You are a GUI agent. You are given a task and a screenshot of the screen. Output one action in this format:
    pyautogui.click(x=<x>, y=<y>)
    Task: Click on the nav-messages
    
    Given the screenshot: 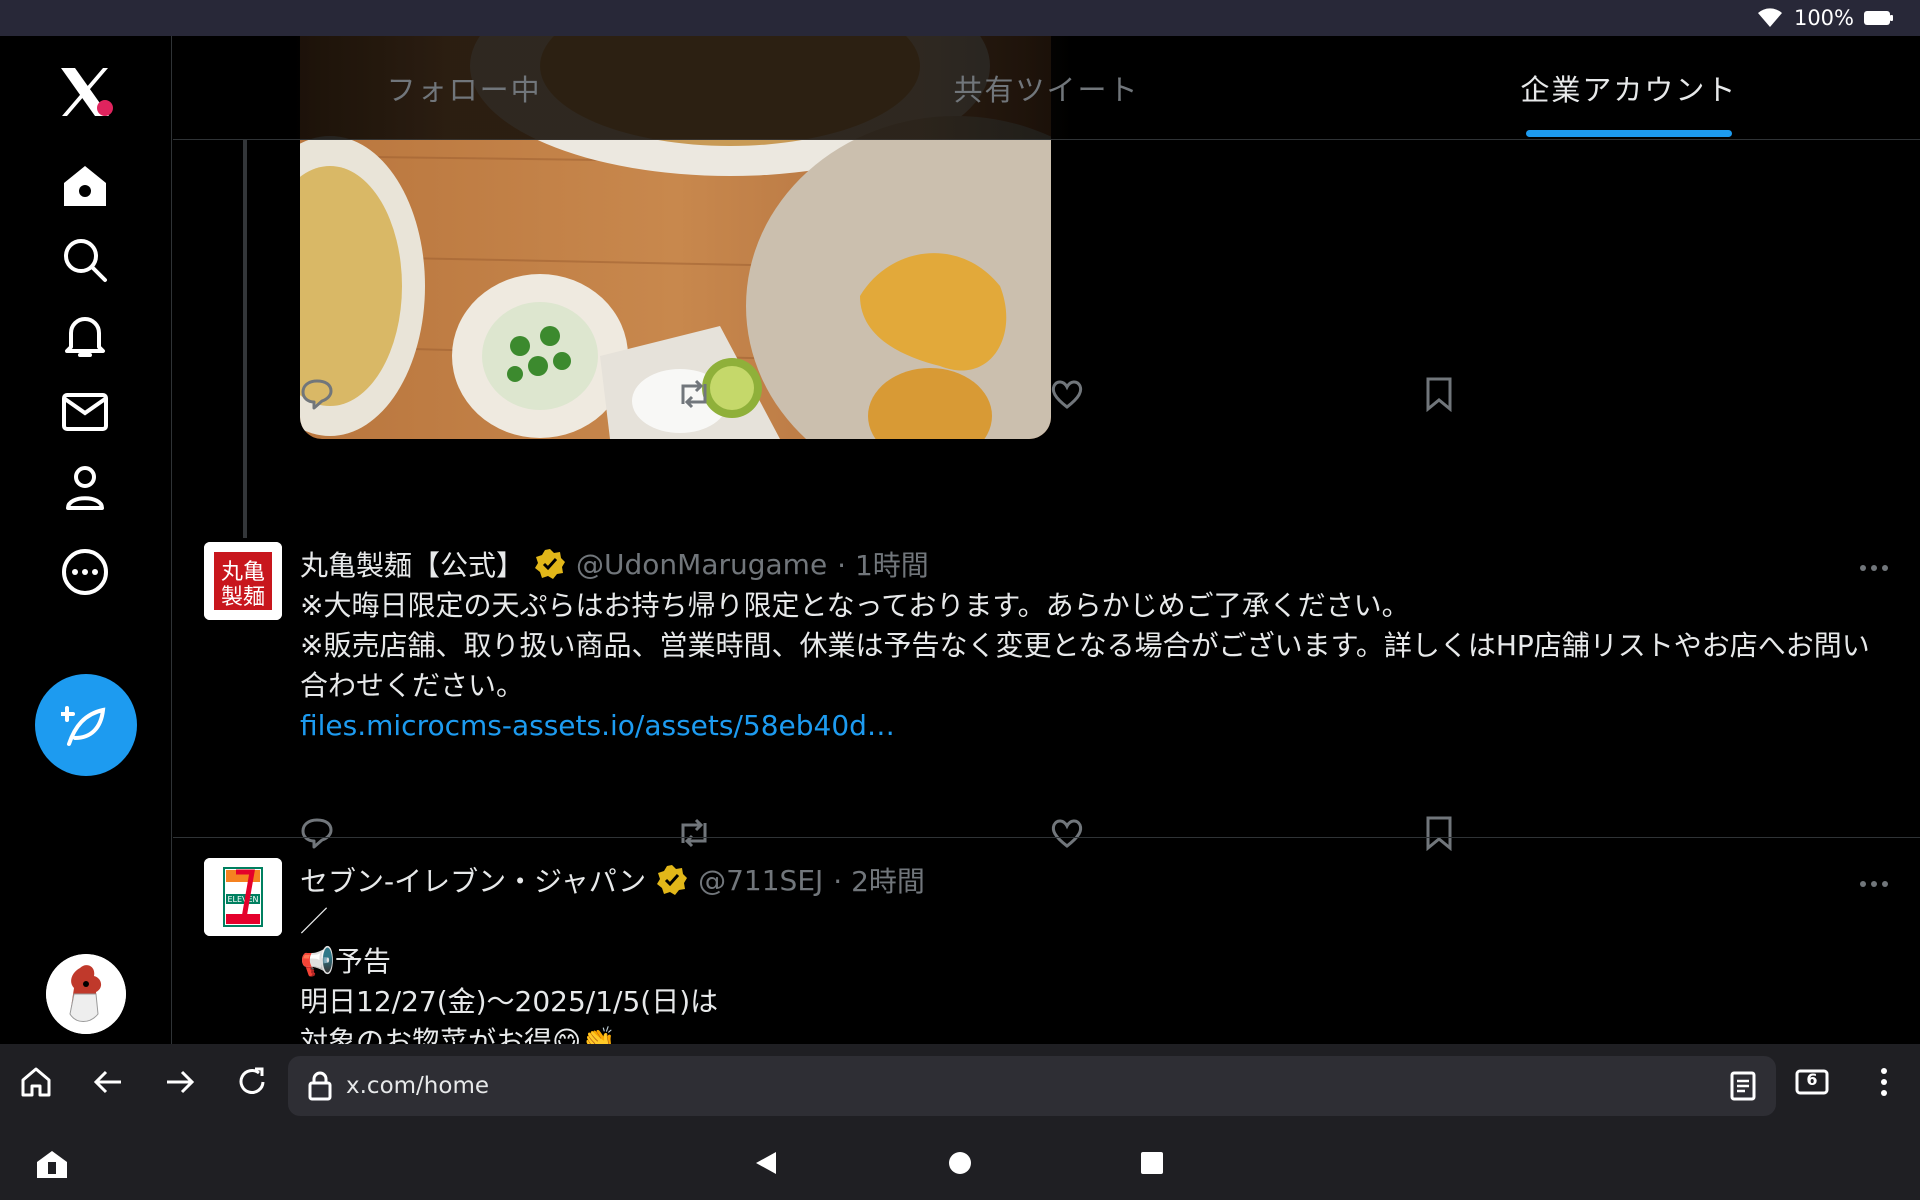 What is the action you would take?
    pyautogui.click(x=85, y=412)
    